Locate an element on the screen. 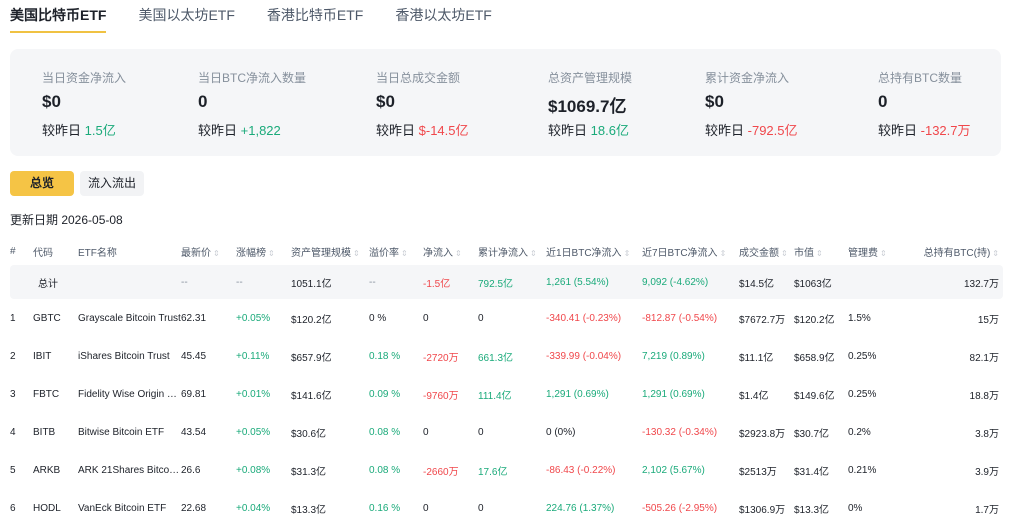 The width and height of the screenshot is (1010, 526). flows-button: 流入流出 is located at coordinates (112, 183).